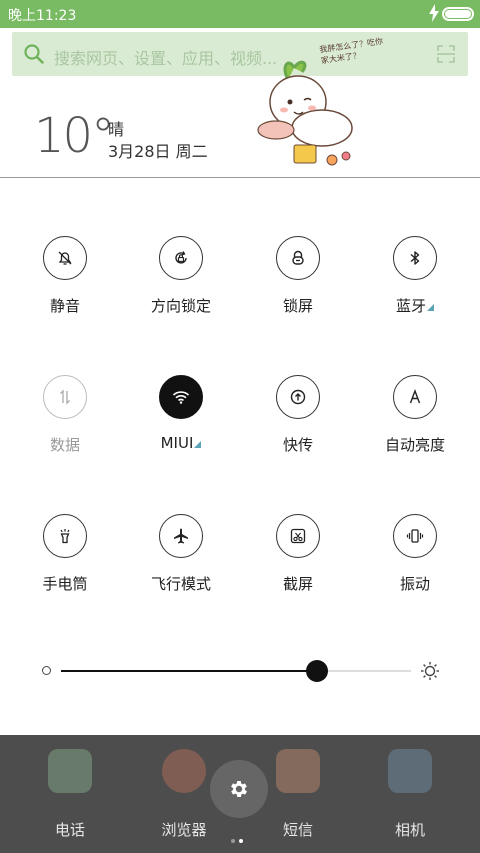 The height and width of the screenshot is (853, 480). What do you see at coordinates (65, 286) in the screenshot?
I see `toggle-mute: 静音` at bounding box center [65, 286].